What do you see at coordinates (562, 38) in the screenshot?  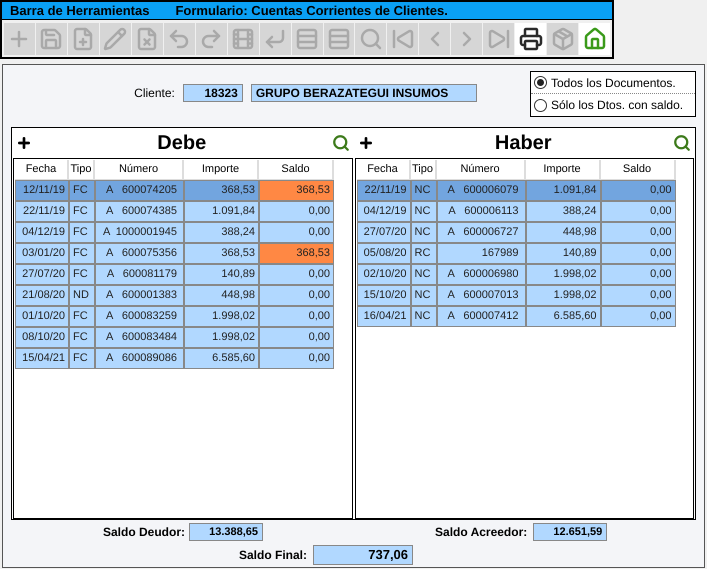 I see `box-icon` at bounding box center [562, 38].